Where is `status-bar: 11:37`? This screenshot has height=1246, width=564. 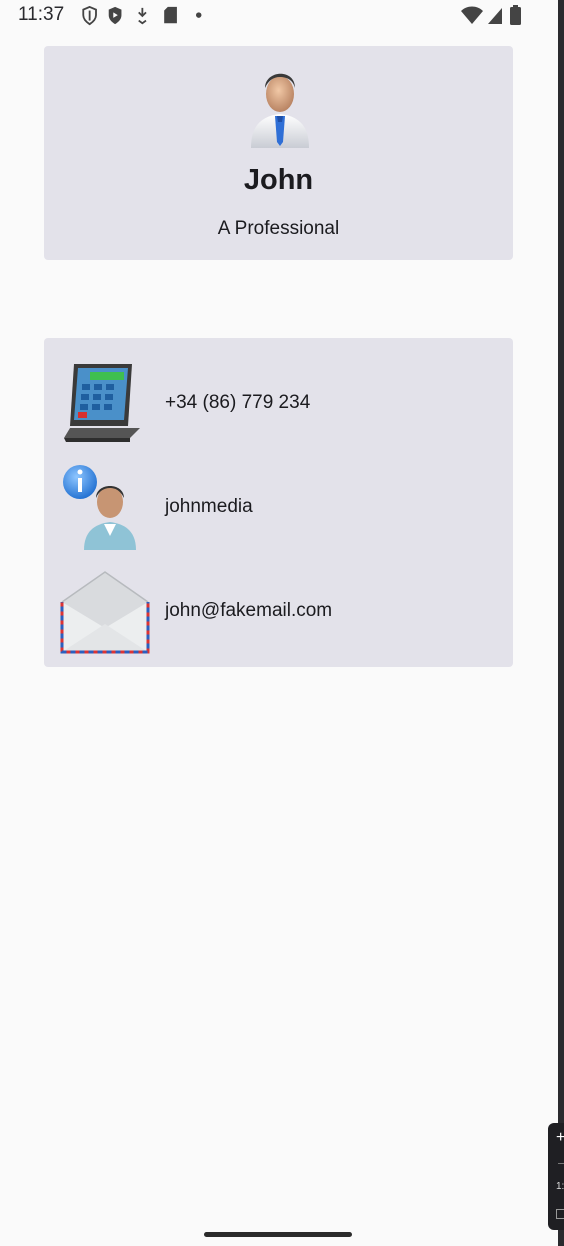 status-bar: 11:37 is located at coordinates (282, 17).